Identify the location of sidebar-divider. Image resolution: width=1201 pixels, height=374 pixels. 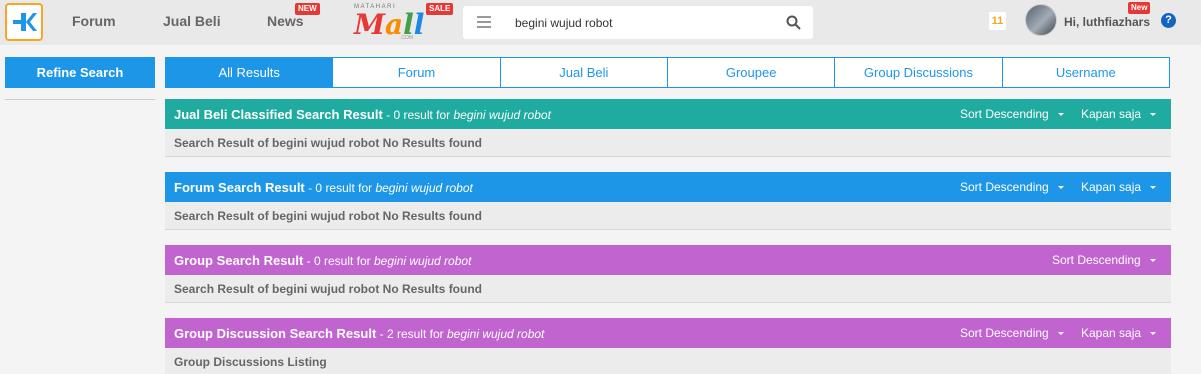
(80, 99).